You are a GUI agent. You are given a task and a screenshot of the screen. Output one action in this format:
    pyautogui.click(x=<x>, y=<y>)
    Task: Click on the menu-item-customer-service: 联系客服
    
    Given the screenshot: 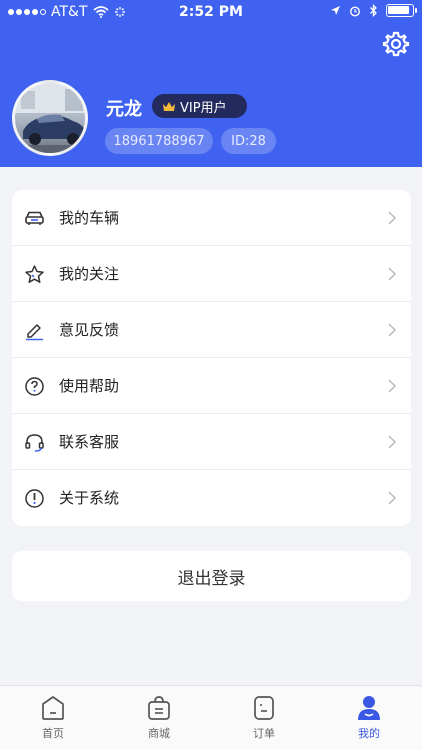 What is the action you would take?
    pyautogui.click(x=211, y=442)
    